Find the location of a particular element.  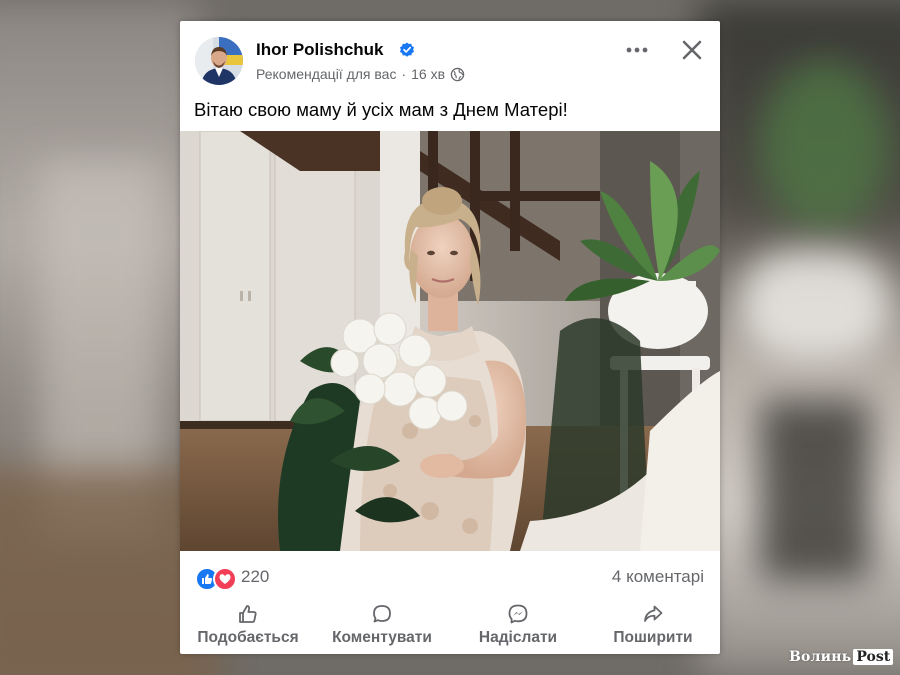

reactions-row: 220 4 коментарі is located at coordinates (450, 576).